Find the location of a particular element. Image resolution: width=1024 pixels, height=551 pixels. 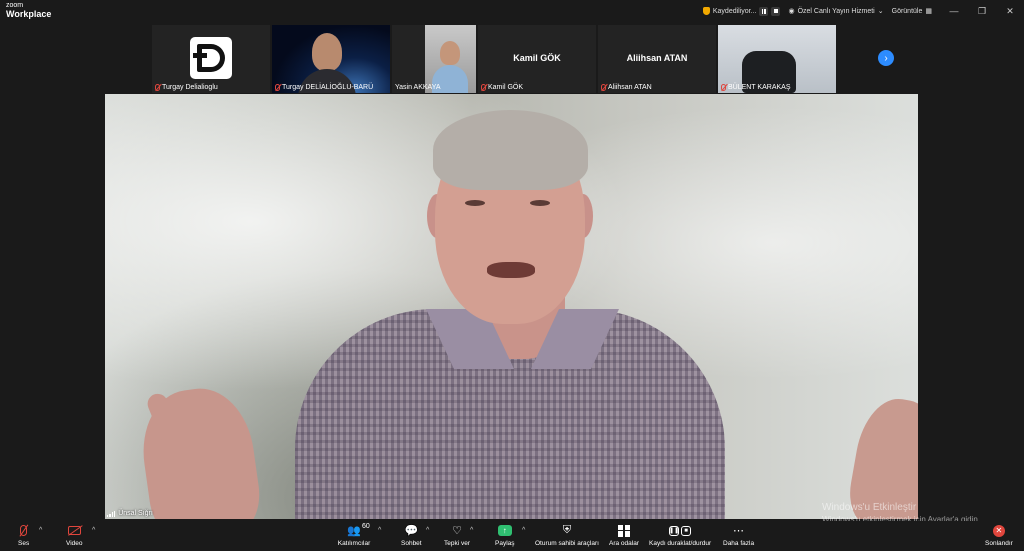

participant-name: Yasin AKKAYA is located at coordinates (418, 87).